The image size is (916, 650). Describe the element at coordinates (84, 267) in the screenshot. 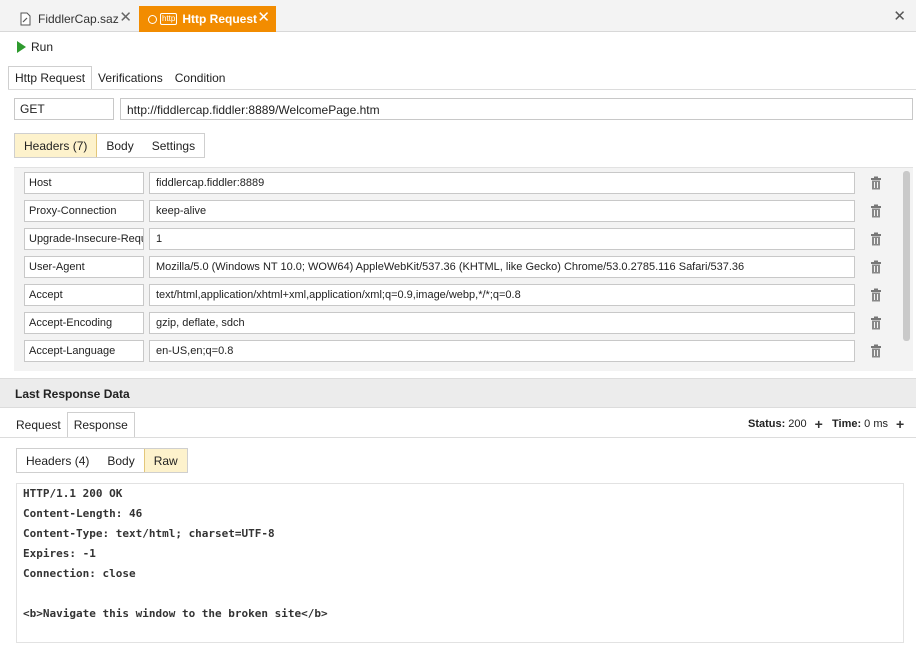

I see `header-name-field: User-Agent` at that location.